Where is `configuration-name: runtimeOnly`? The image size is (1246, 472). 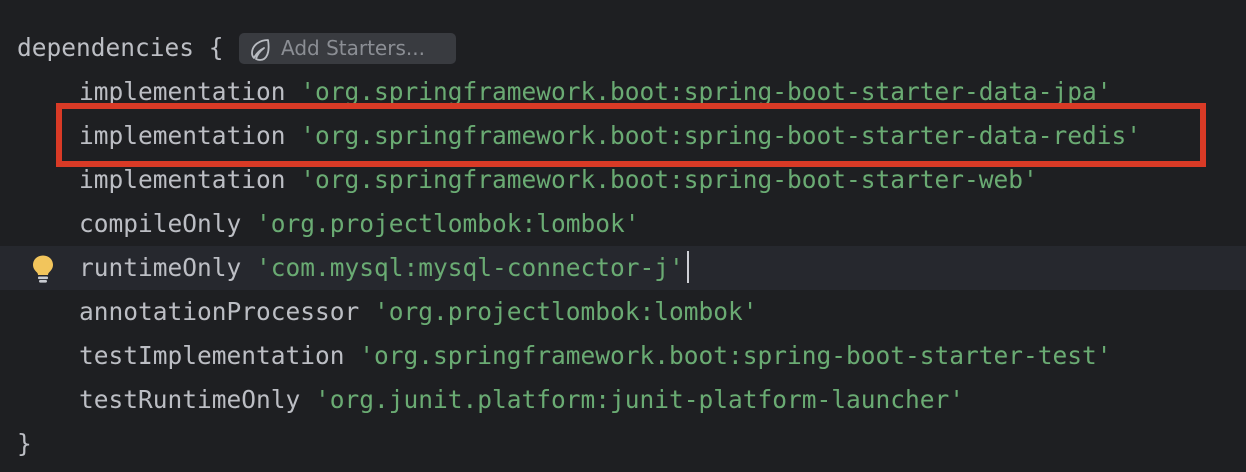 configuration-name: runtimeOnly is located at coordinates (160, 267).